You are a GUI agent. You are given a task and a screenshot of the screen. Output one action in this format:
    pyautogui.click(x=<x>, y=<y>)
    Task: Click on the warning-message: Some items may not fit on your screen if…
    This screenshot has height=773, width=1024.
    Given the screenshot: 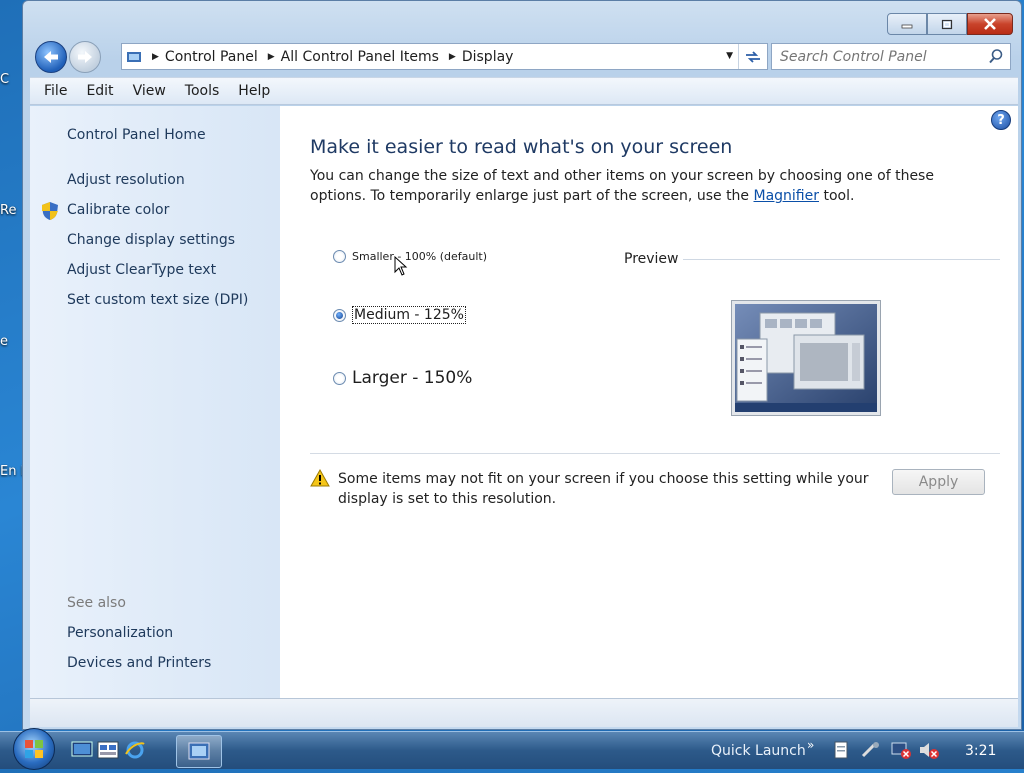 What is the action you would take?
    pyautogui.click(x=603, y=489)
    